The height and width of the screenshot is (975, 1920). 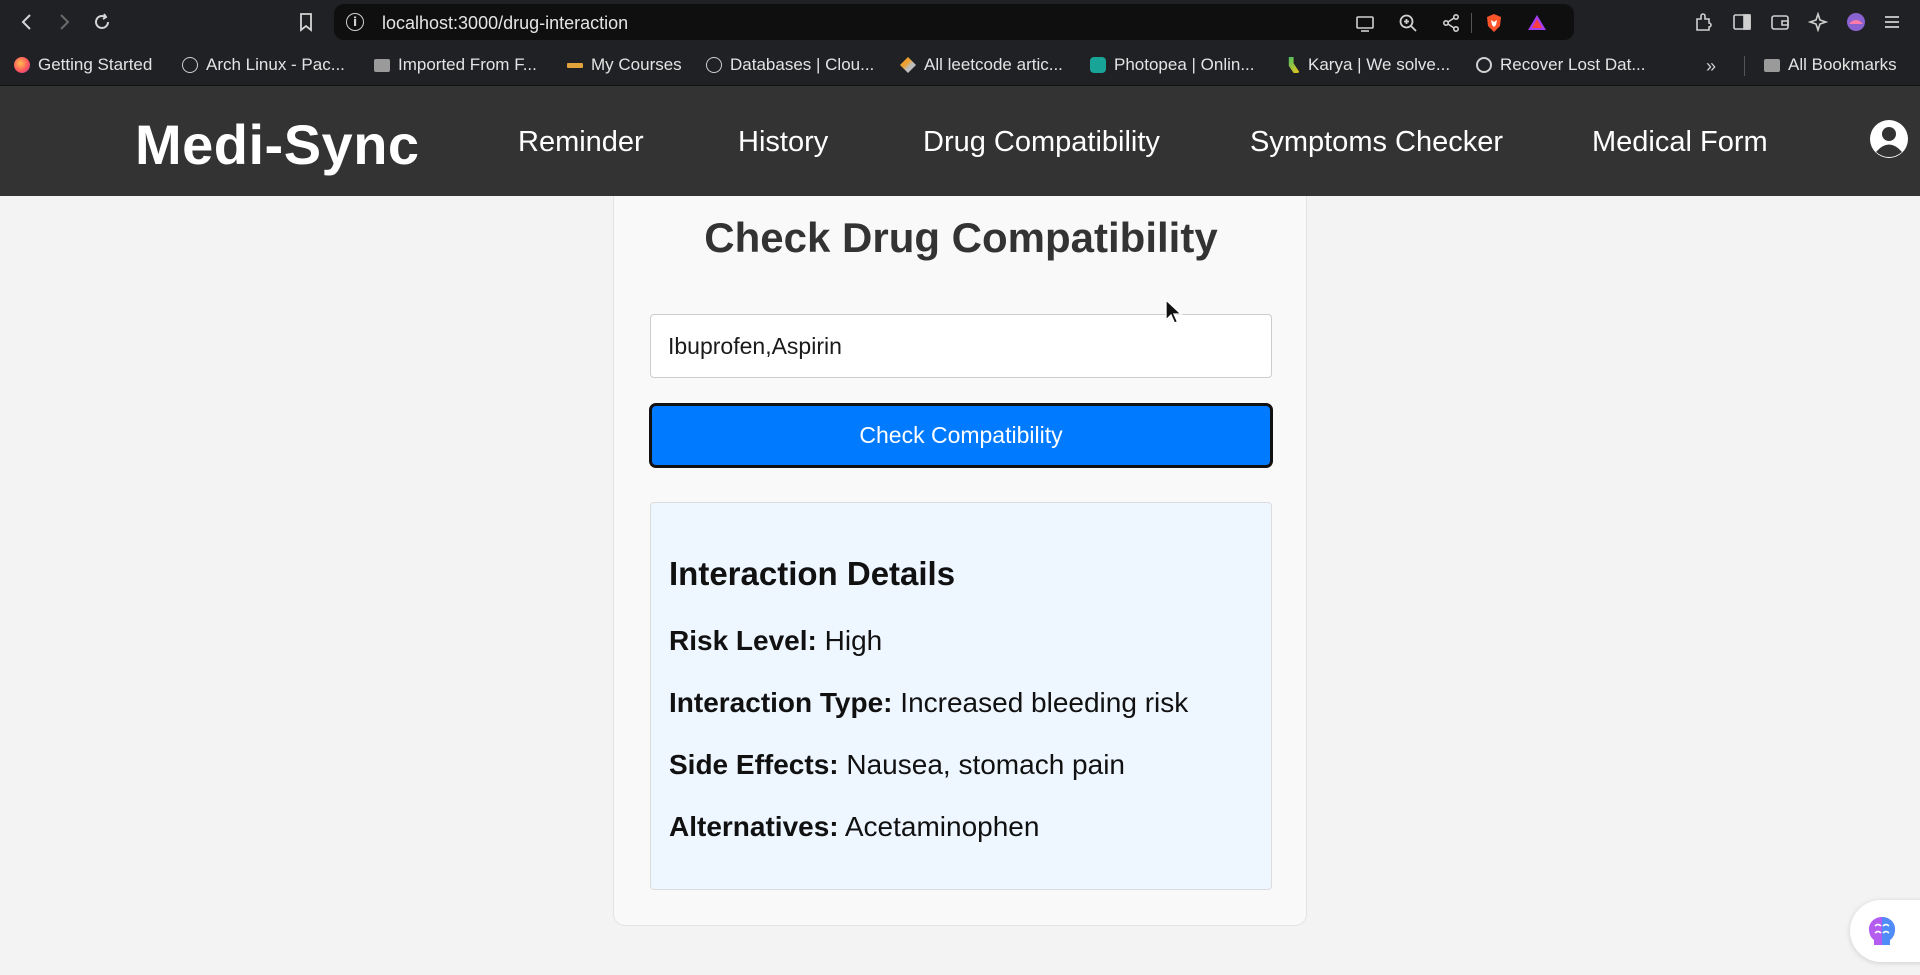 I want to click on nav-medical-form: Medical Form, so click(x=1680, y=142).